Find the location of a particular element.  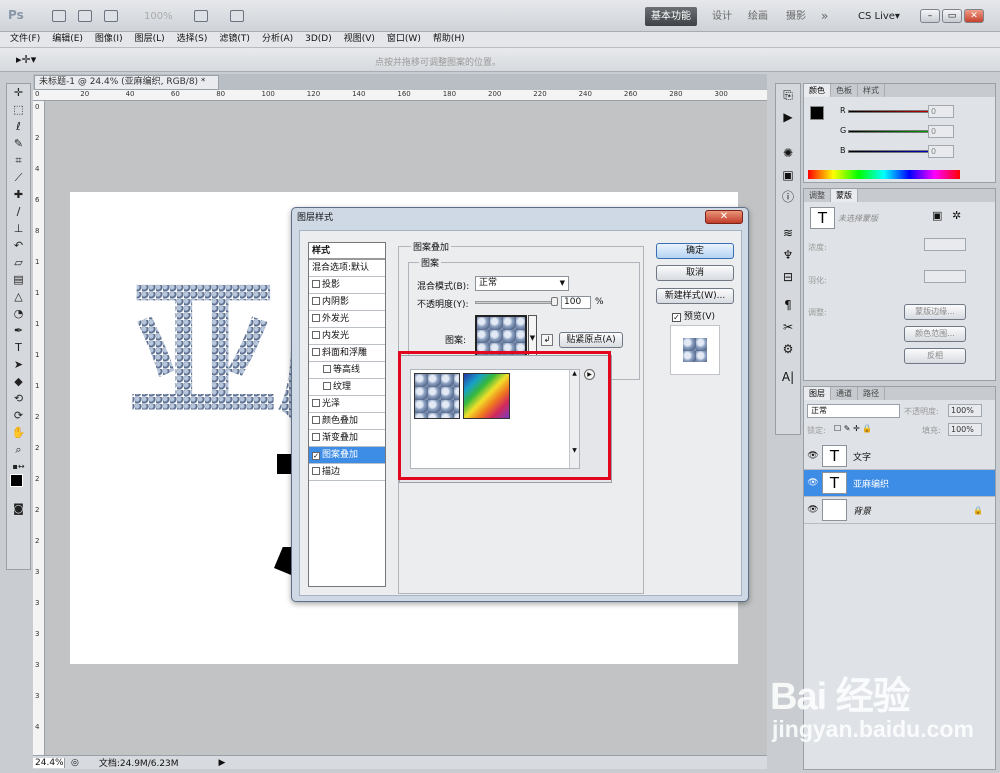

menu-file: 文件(F) is located at coordinates (25, 39).